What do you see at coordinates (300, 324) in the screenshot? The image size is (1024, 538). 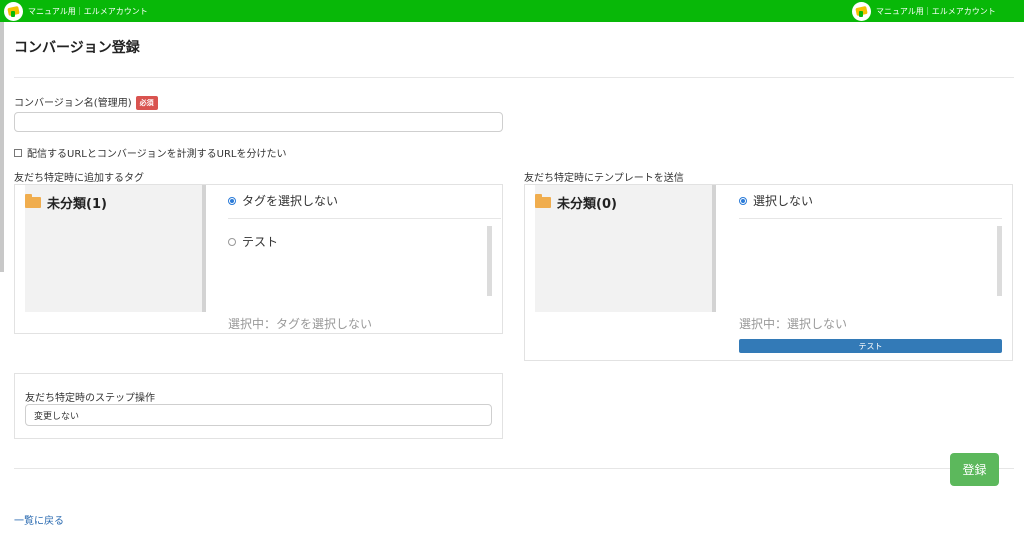 I see `tag-selected-text: 選択中：タグを選択しない` at bounding box center [300, 324].